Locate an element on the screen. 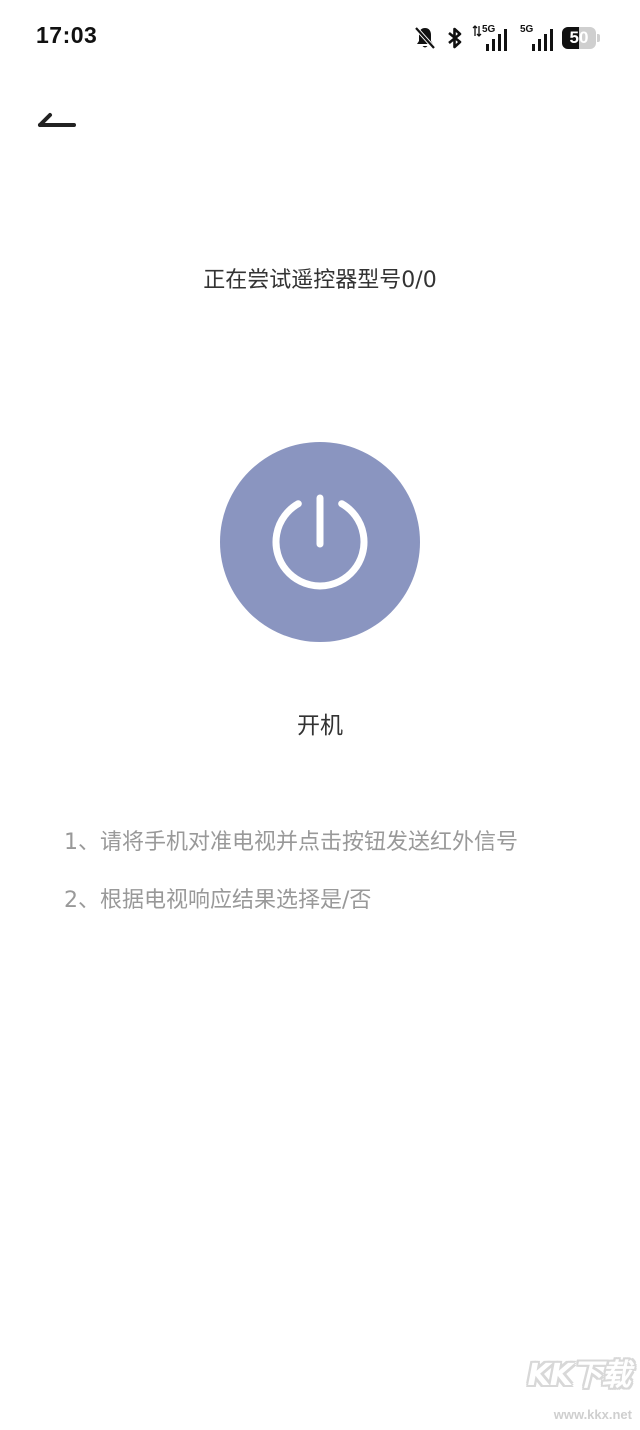 Image resolution: width=640 pixels, height=1430 pixels. instruction-1: 1、请将手机对准电视并点击按钮发送红外信号 is located at coordinates (291, 842).